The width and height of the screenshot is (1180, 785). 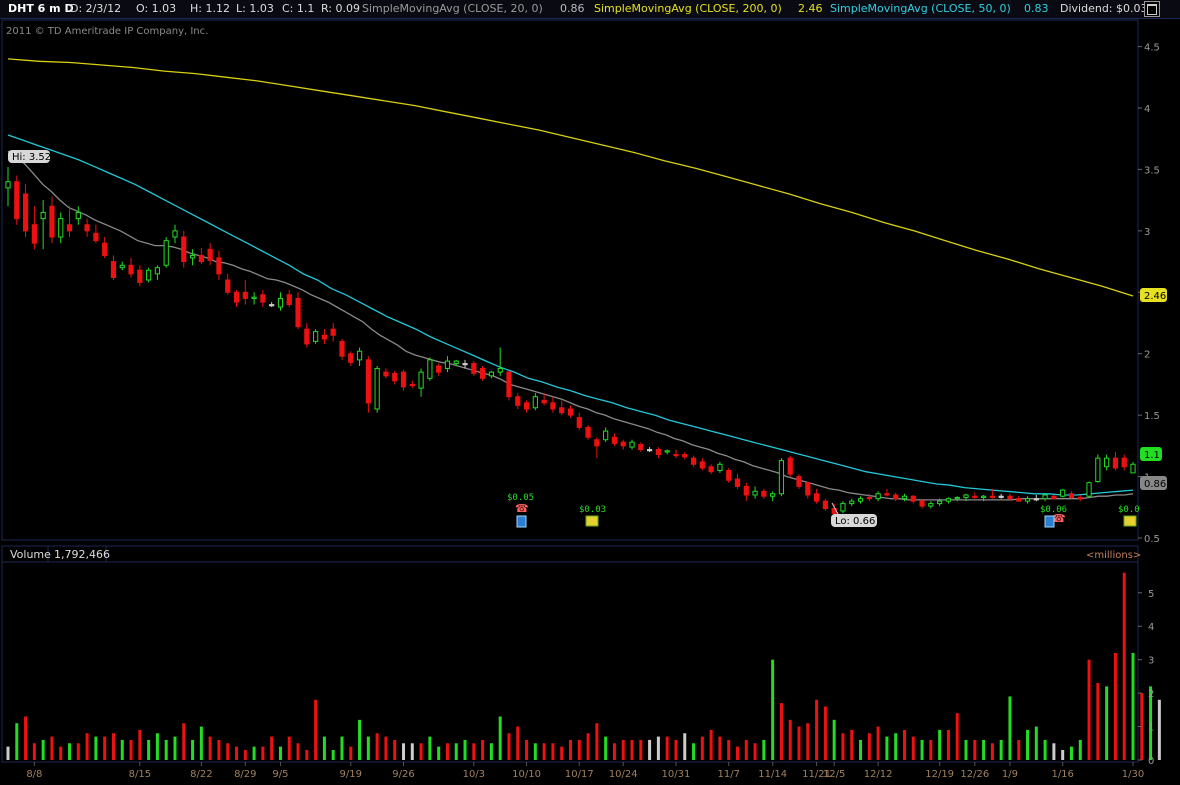 I want to click on event-marker-dividend-nov: $0.03, so click(x=592, y=516).